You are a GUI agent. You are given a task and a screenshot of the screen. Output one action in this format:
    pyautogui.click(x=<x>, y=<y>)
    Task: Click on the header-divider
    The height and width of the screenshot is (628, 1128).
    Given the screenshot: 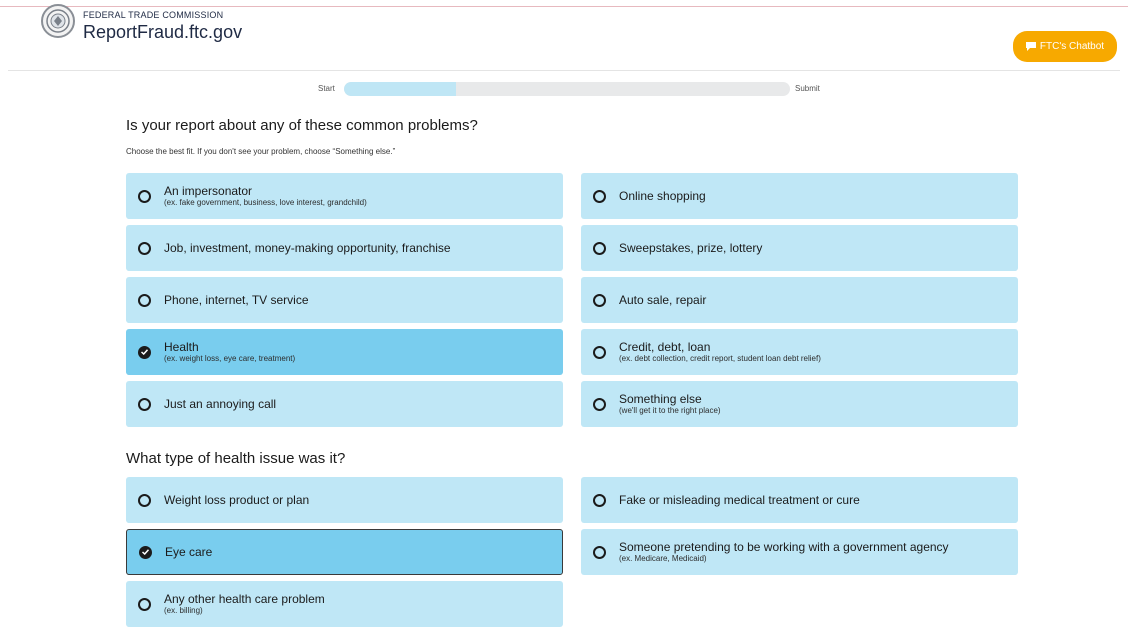 What is the action you would take?
    pyautogui.click(x=564, y=70)
    